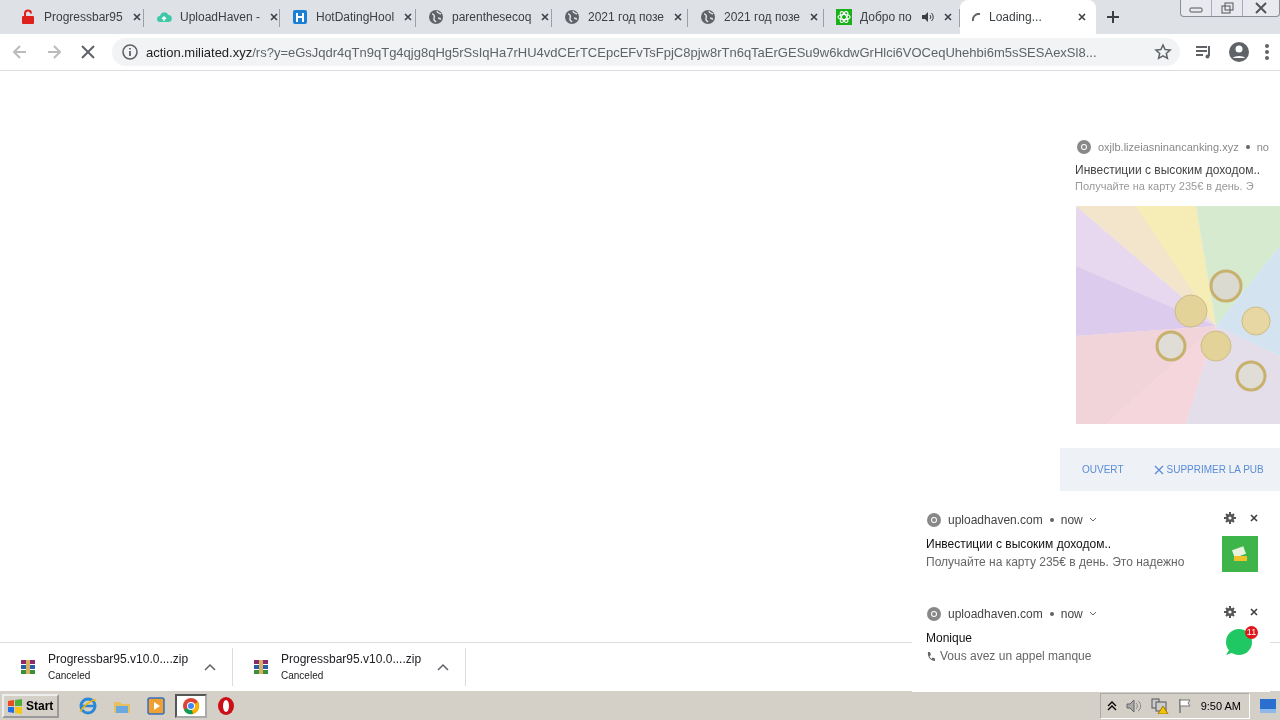 The width and height of the screenshot is (1280, 720). I want to click on ie-icon, so click(88, 705).